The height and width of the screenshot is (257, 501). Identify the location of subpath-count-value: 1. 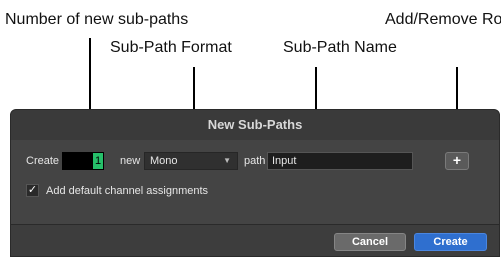
(98, 161).